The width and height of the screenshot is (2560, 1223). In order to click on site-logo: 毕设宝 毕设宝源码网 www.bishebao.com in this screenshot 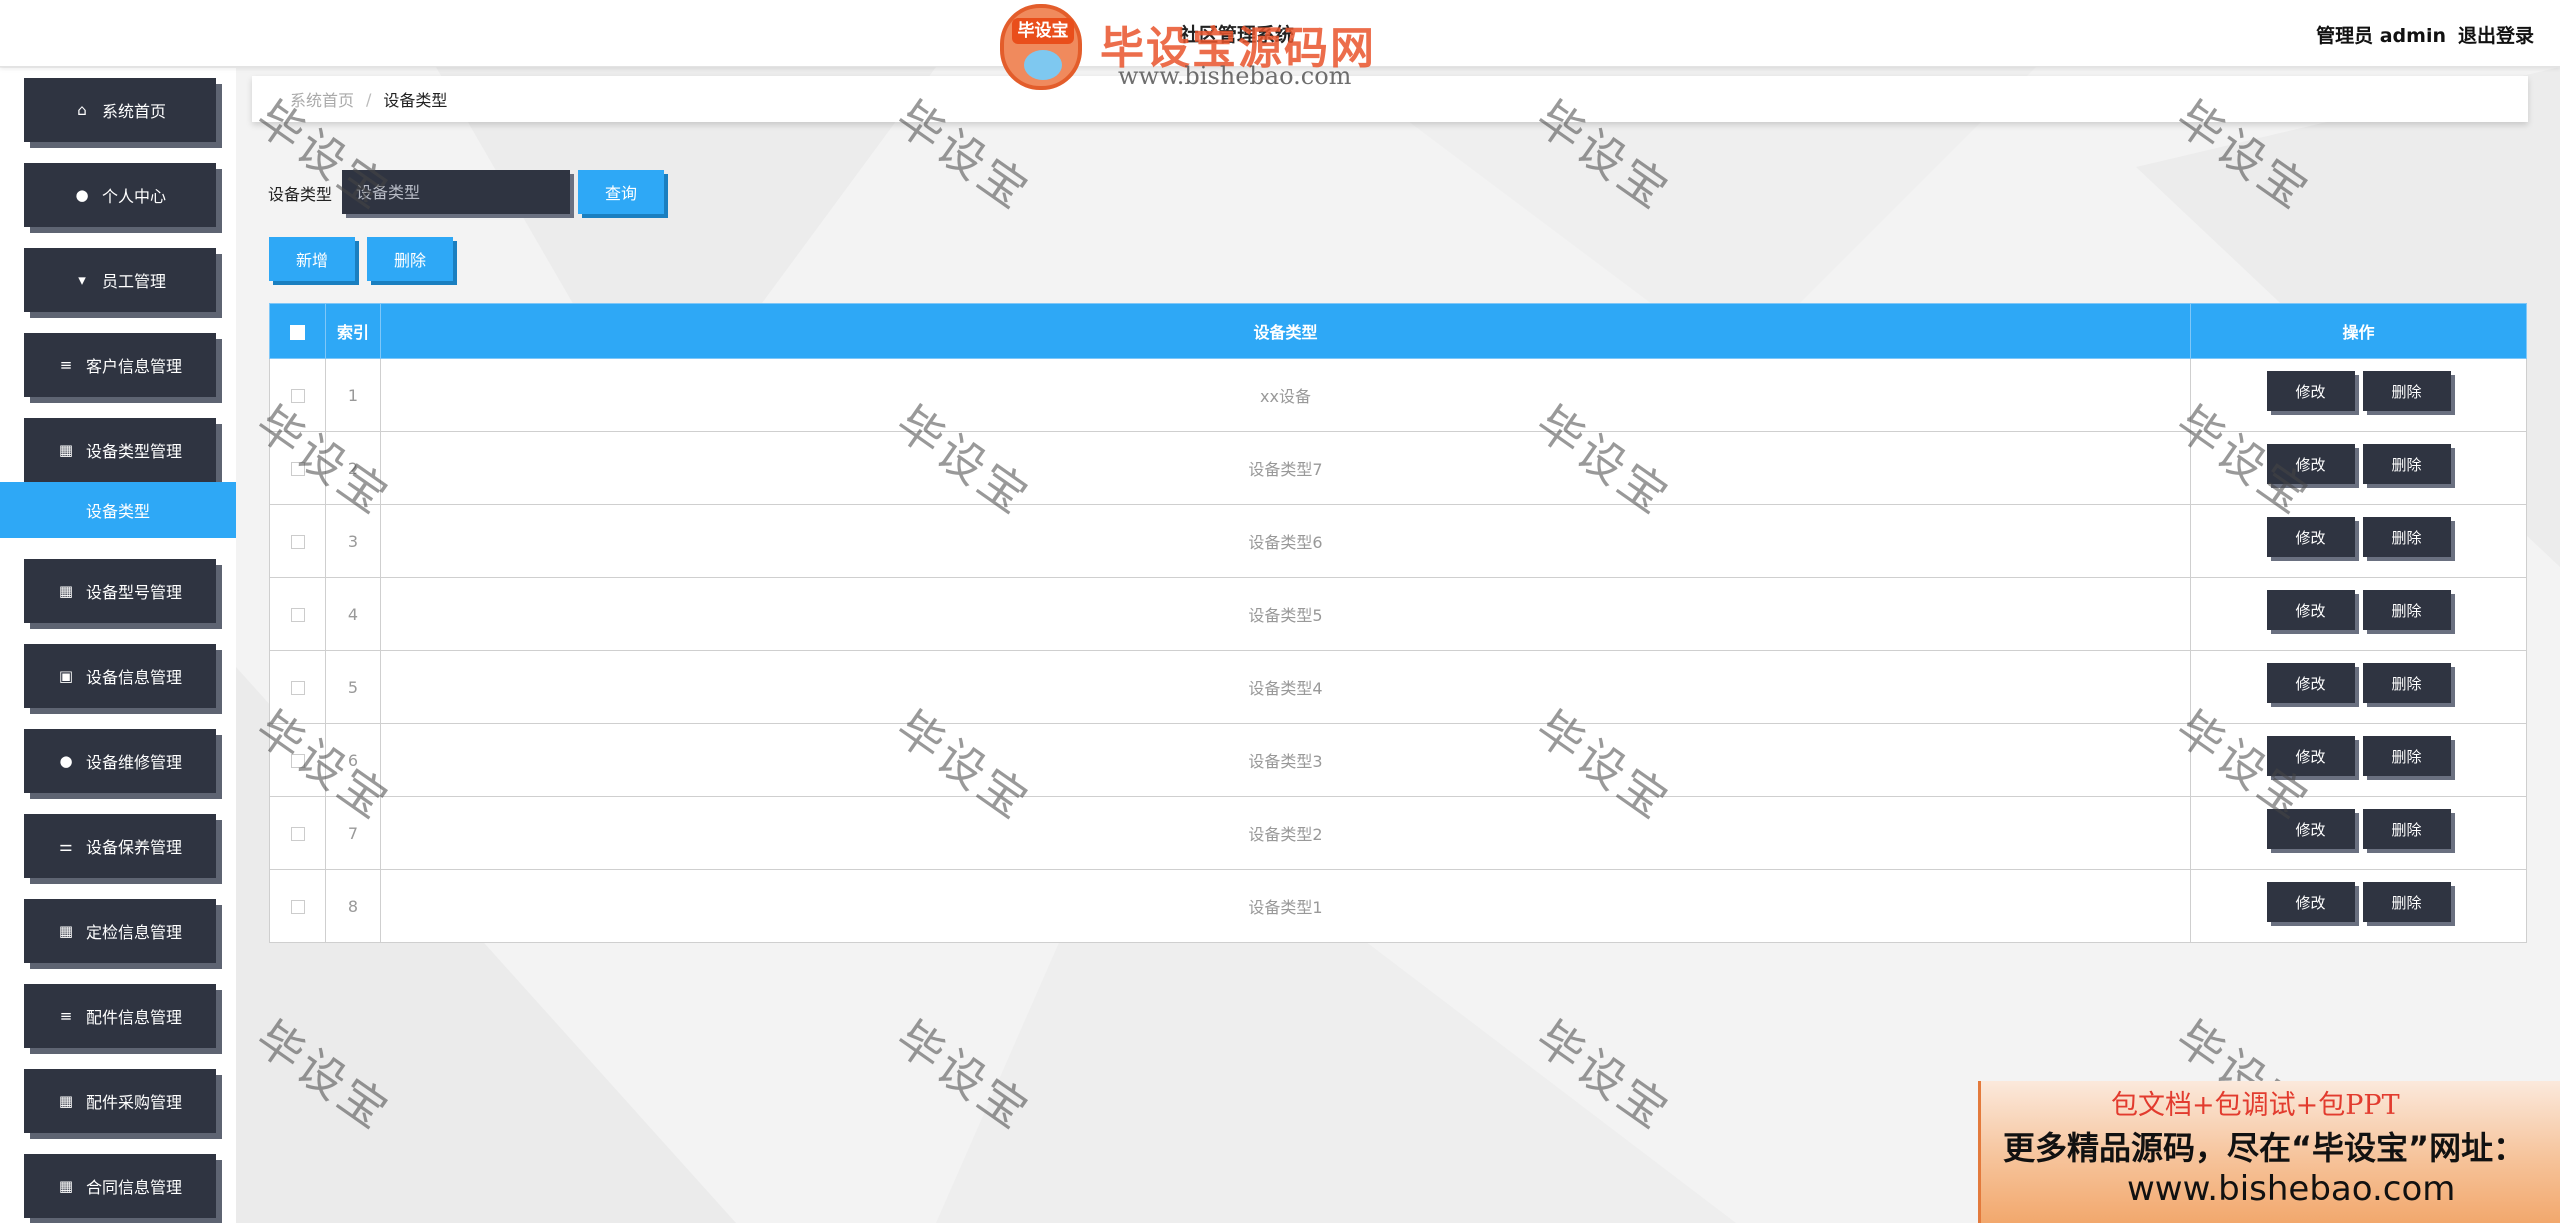, I will do `click(1195, 47)`.